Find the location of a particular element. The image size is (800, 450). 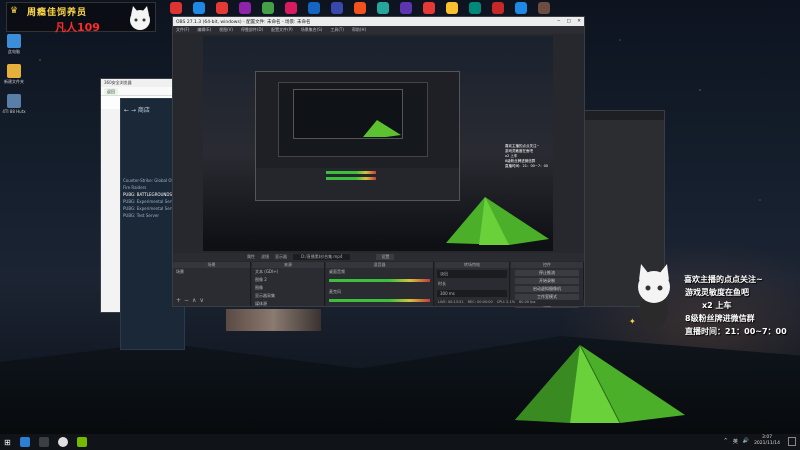

menu-item: 场景集合(S) is located at coordinates (312, 30).